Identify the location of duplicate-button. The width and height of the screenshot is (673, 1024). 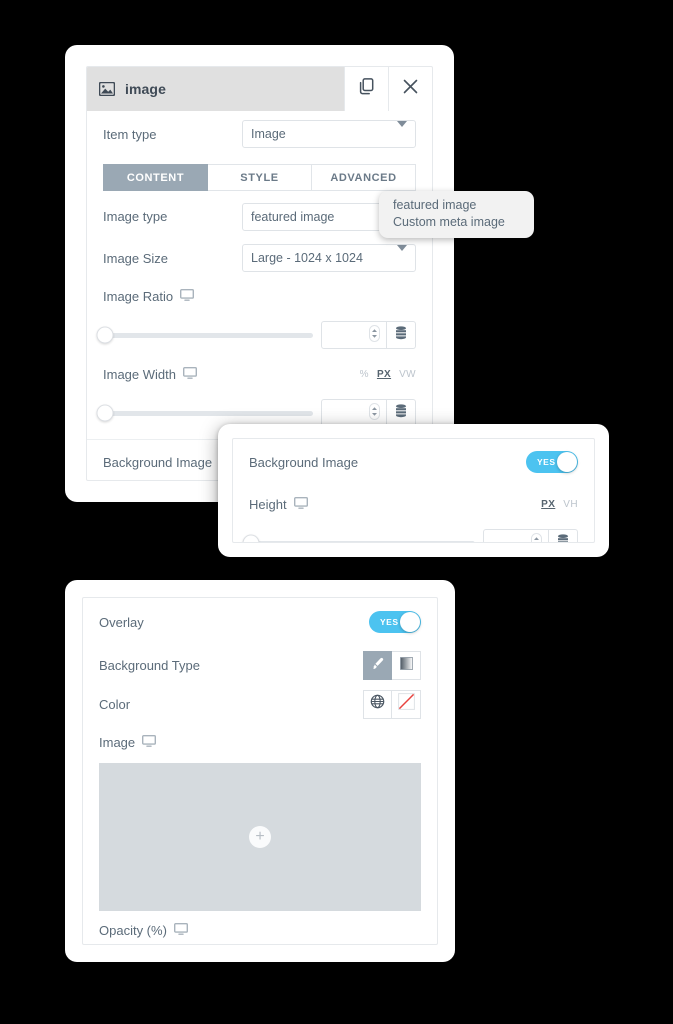
(366, 89).